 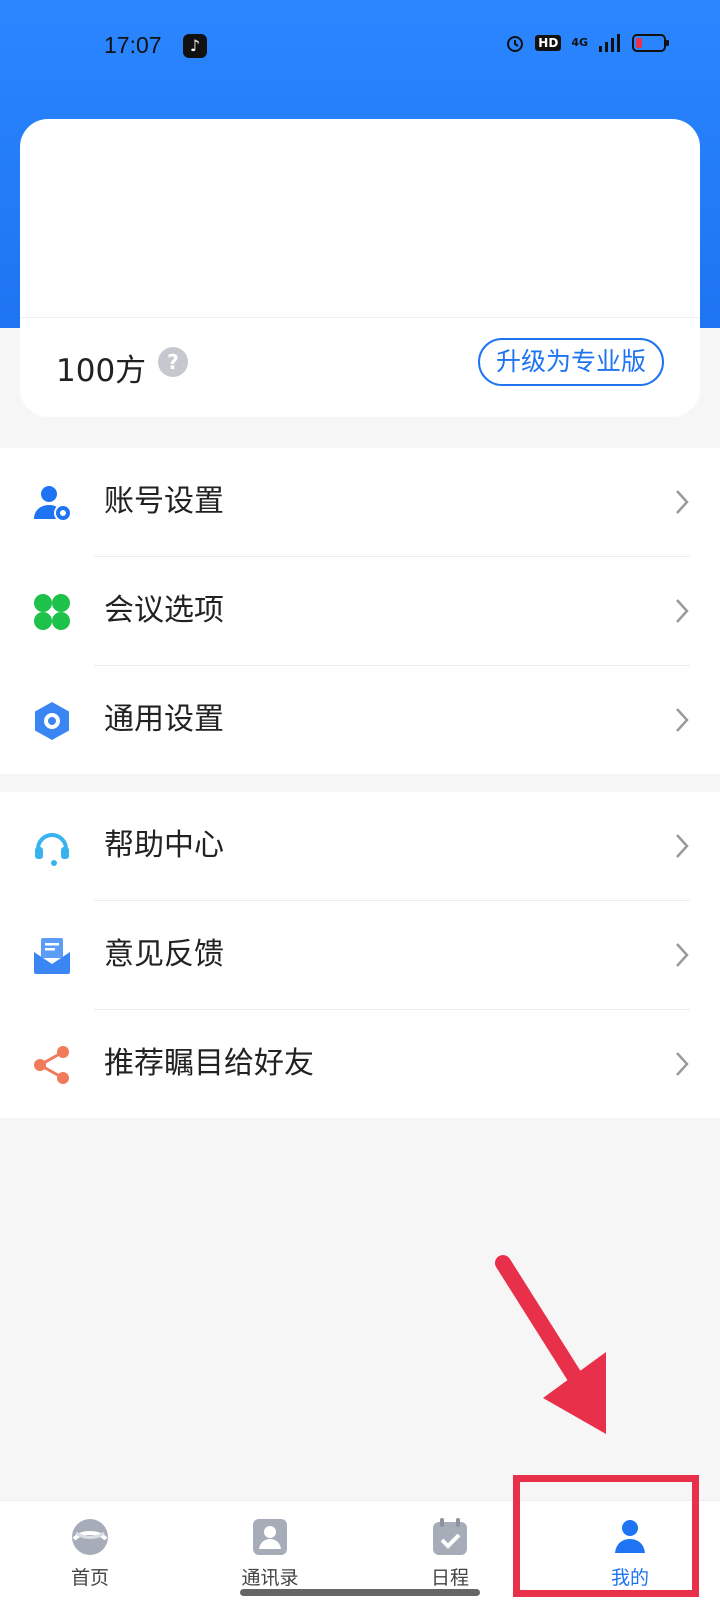 What do you see at coordinates (52, 721) in the screenshot?
I see `hexagon-settings-icon` at bounding box center [52, 721].